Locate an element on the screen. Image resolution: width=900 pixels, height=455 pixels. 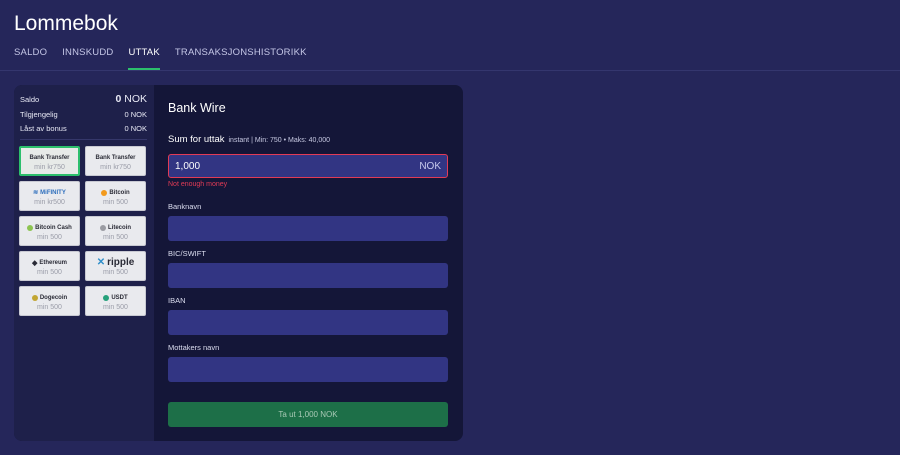
ethereum-icon: ◆ is located at coordinates (34, 263).